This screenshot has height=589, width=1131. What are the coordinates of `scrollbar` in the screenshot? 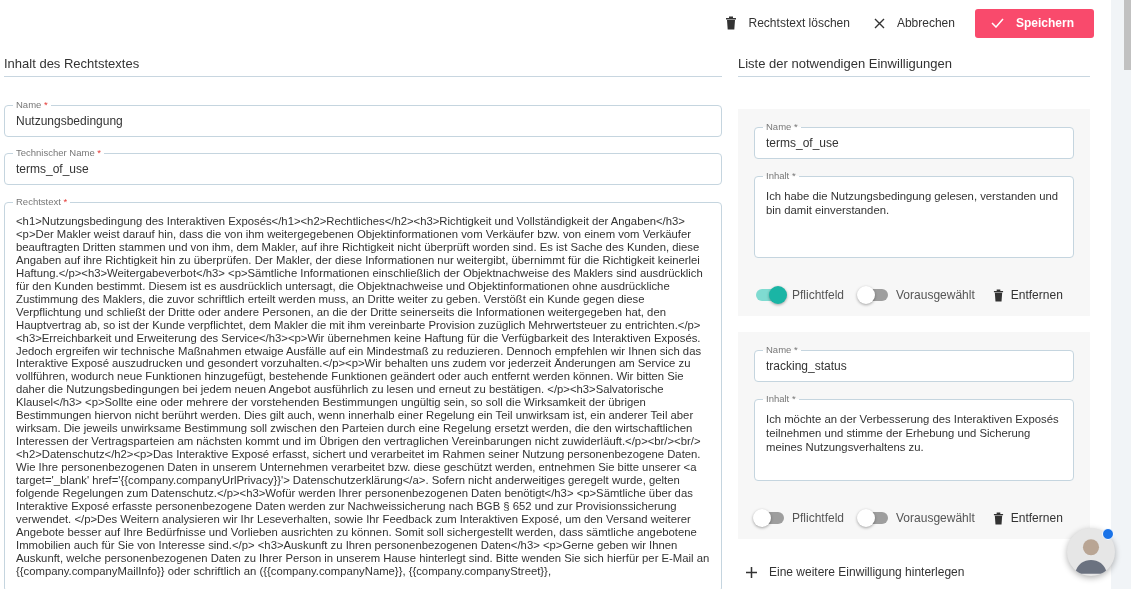 It's located at (1121, 294).